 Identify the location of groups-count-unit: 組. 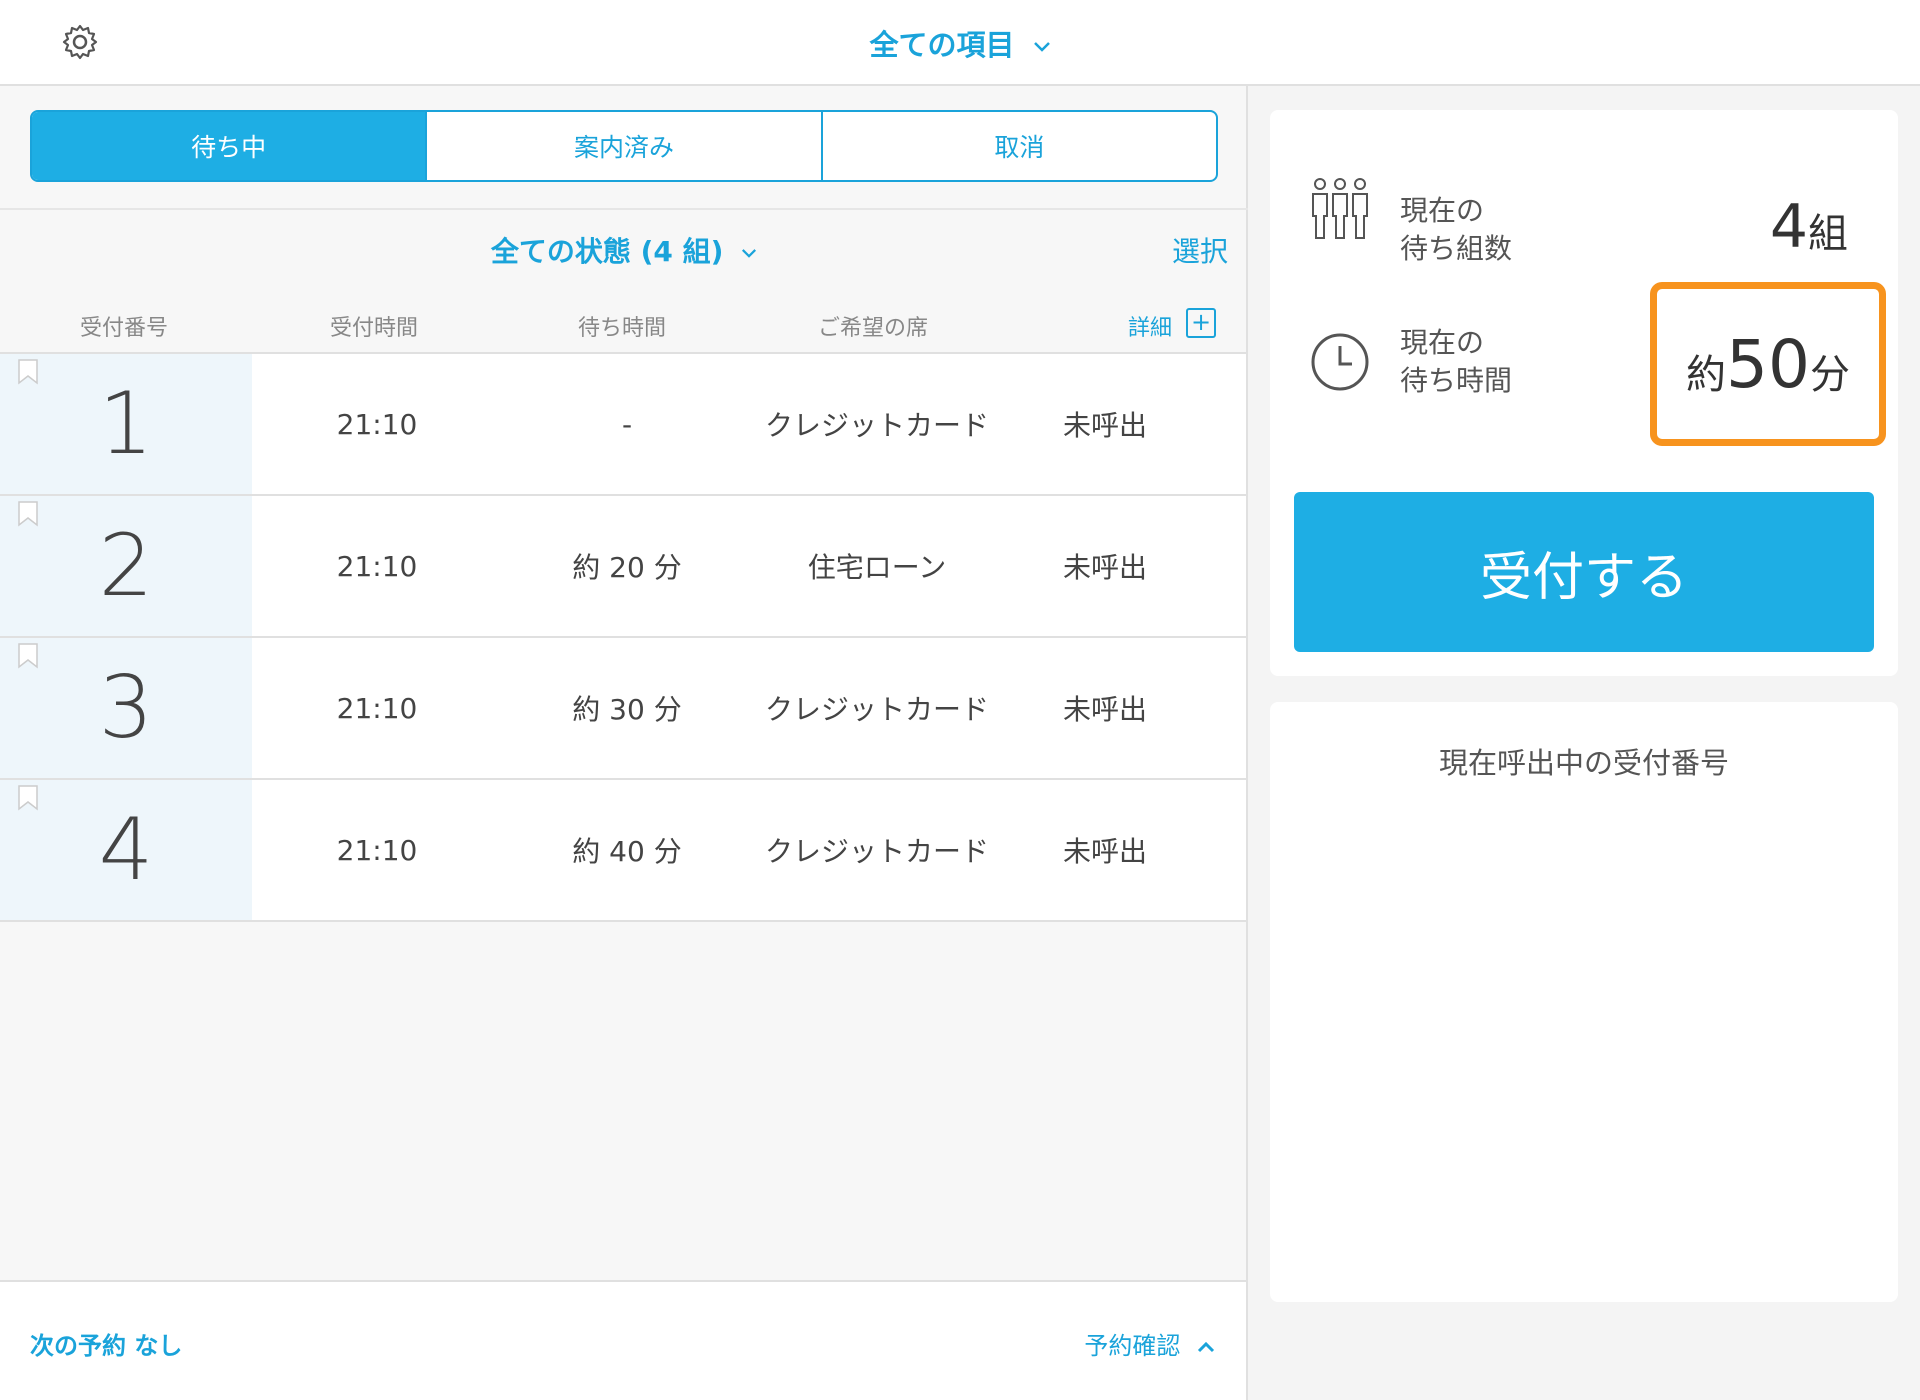
(1828, 234).